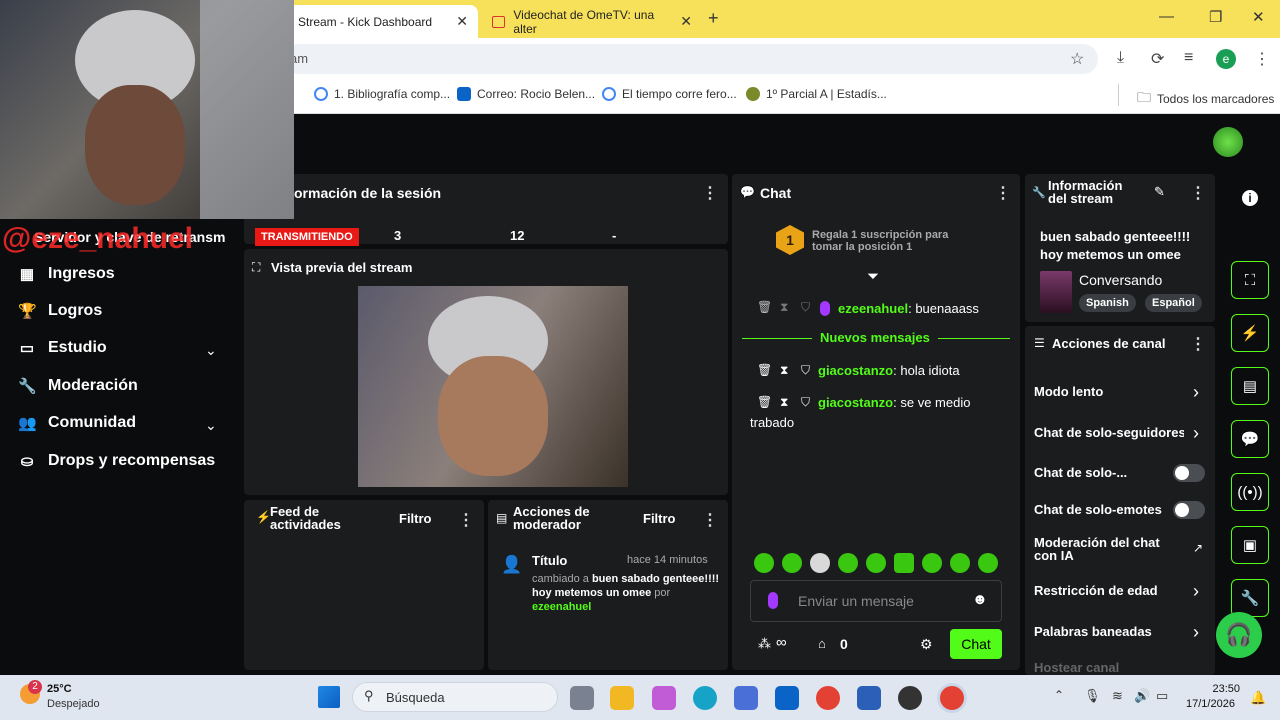 This screenshot has height=720, width=1280. Describe the element at coordinates (116, 461) in the screenshot. I see `sidebar-item-drops: ⛀ Drops y recompensas` at that location.